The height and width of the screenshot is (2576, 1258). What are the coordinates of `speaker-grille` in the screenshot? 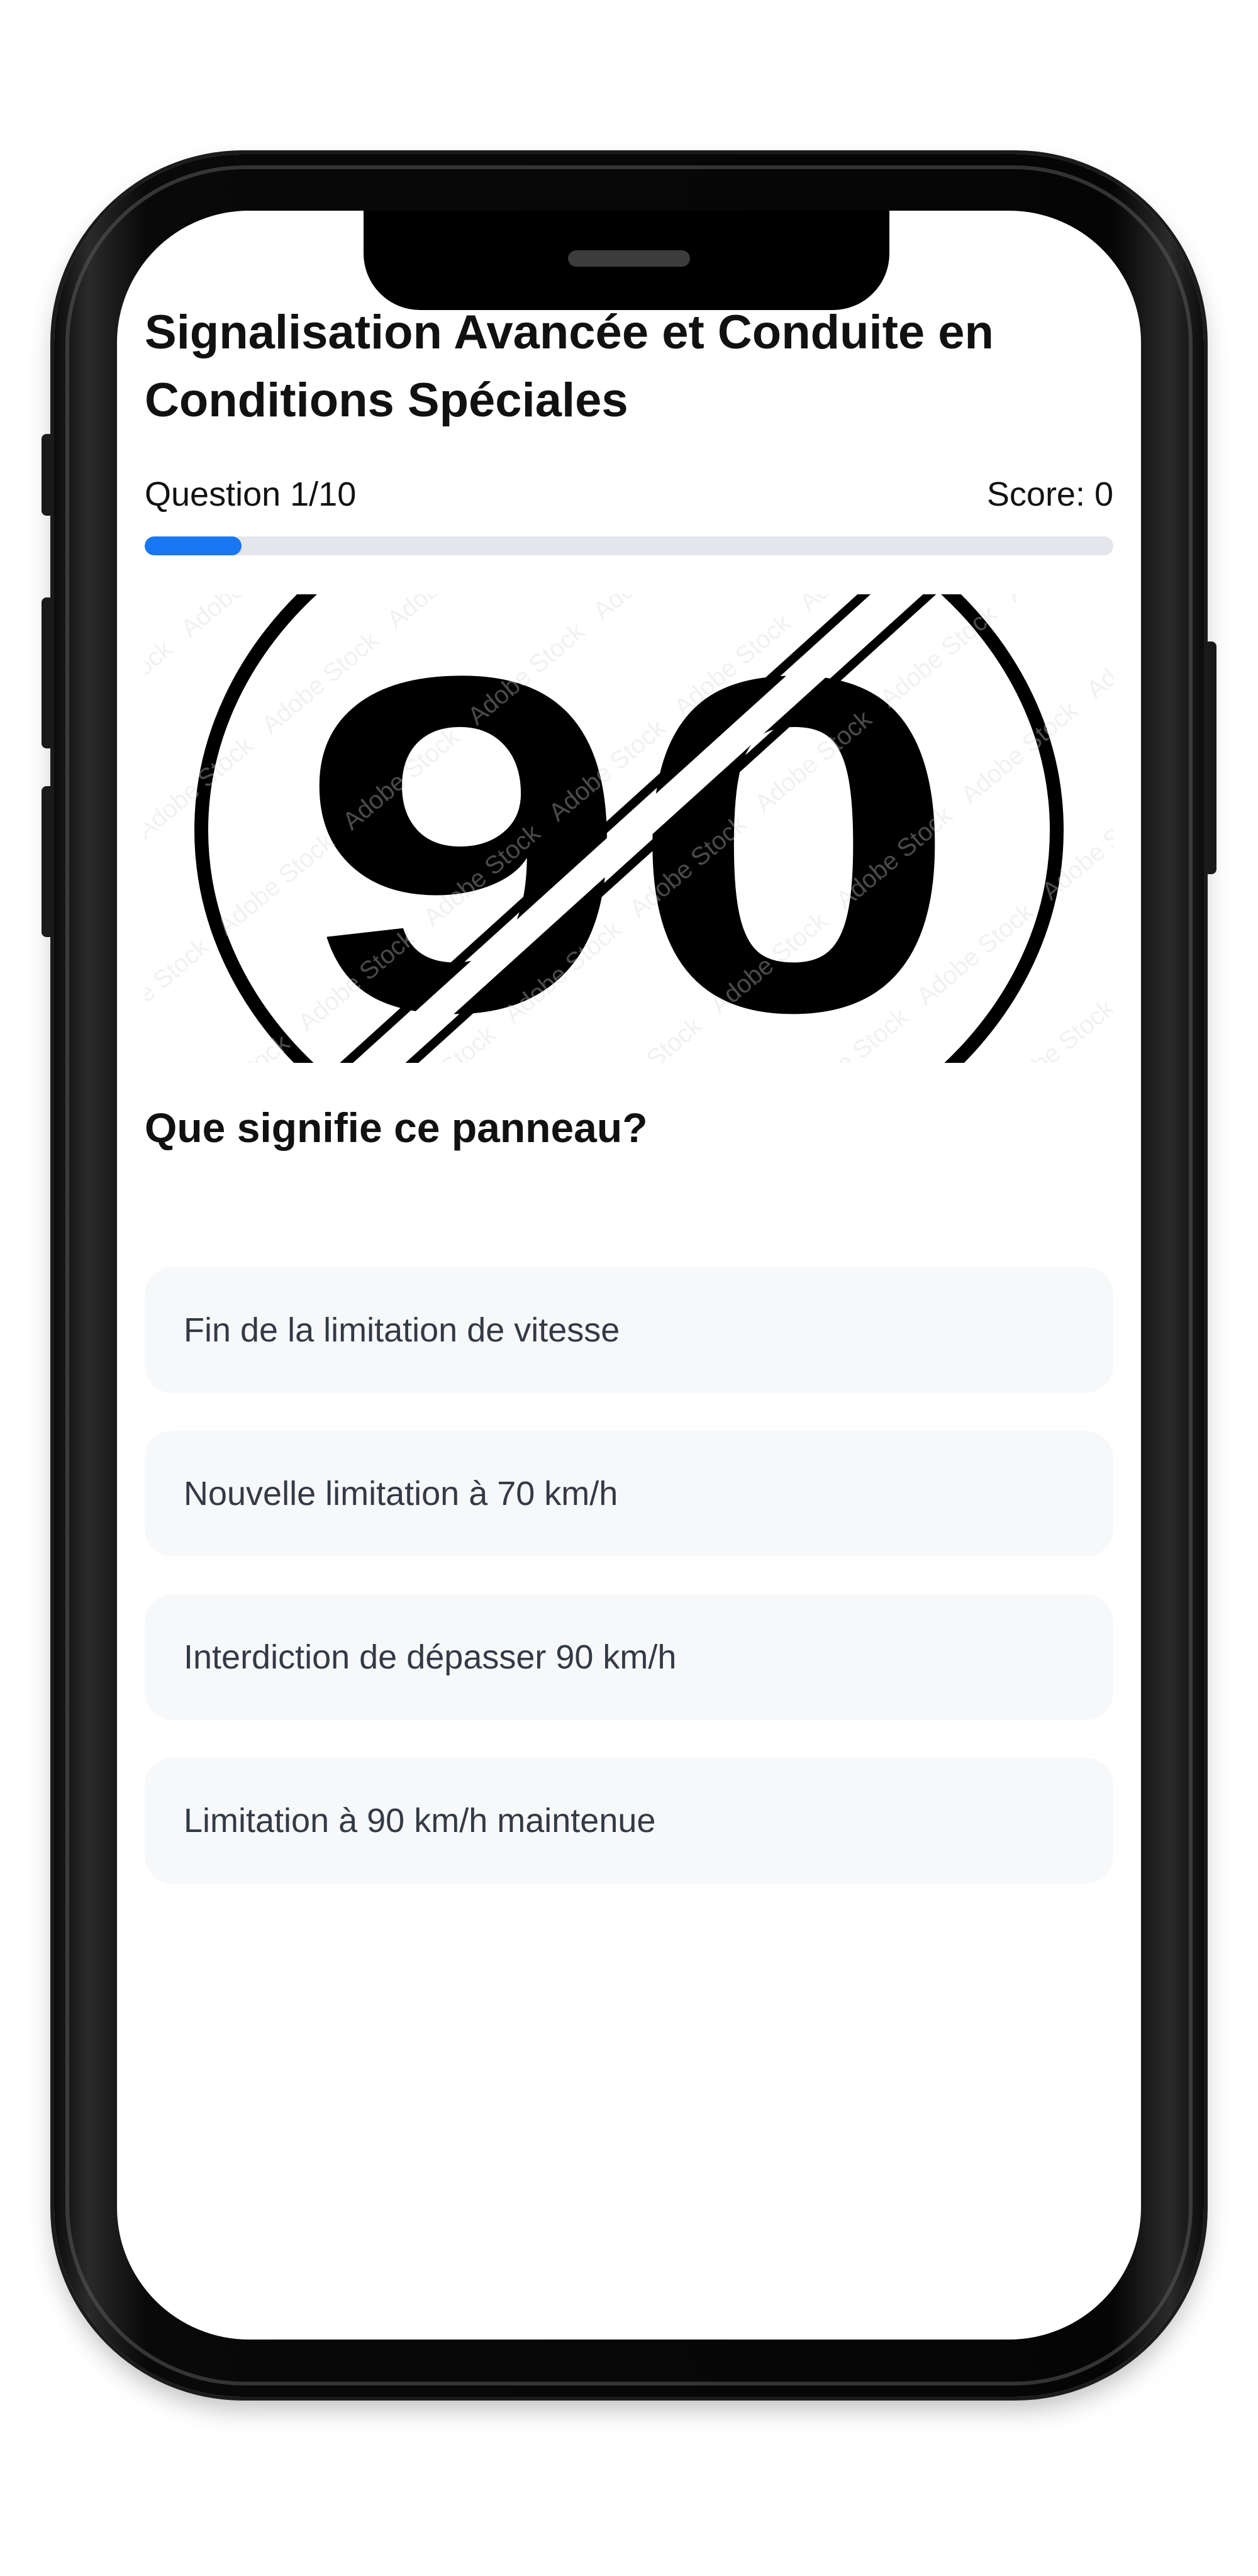 It's located at (629, 258).